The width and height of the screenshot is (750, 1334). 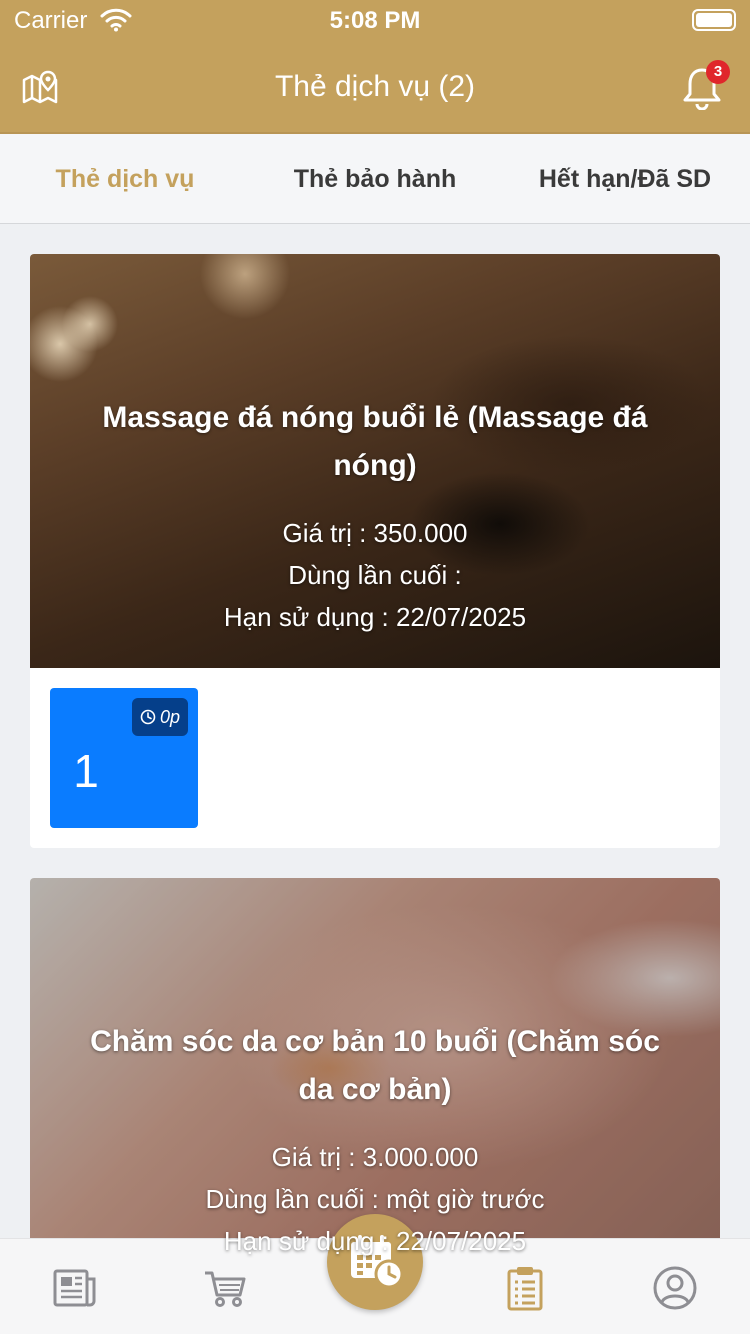 I want to click on tab-bar: Thẻ dịch vụ Thẻ bảo hành Hết hạn/Đã SD, so click(x=375, y=179).